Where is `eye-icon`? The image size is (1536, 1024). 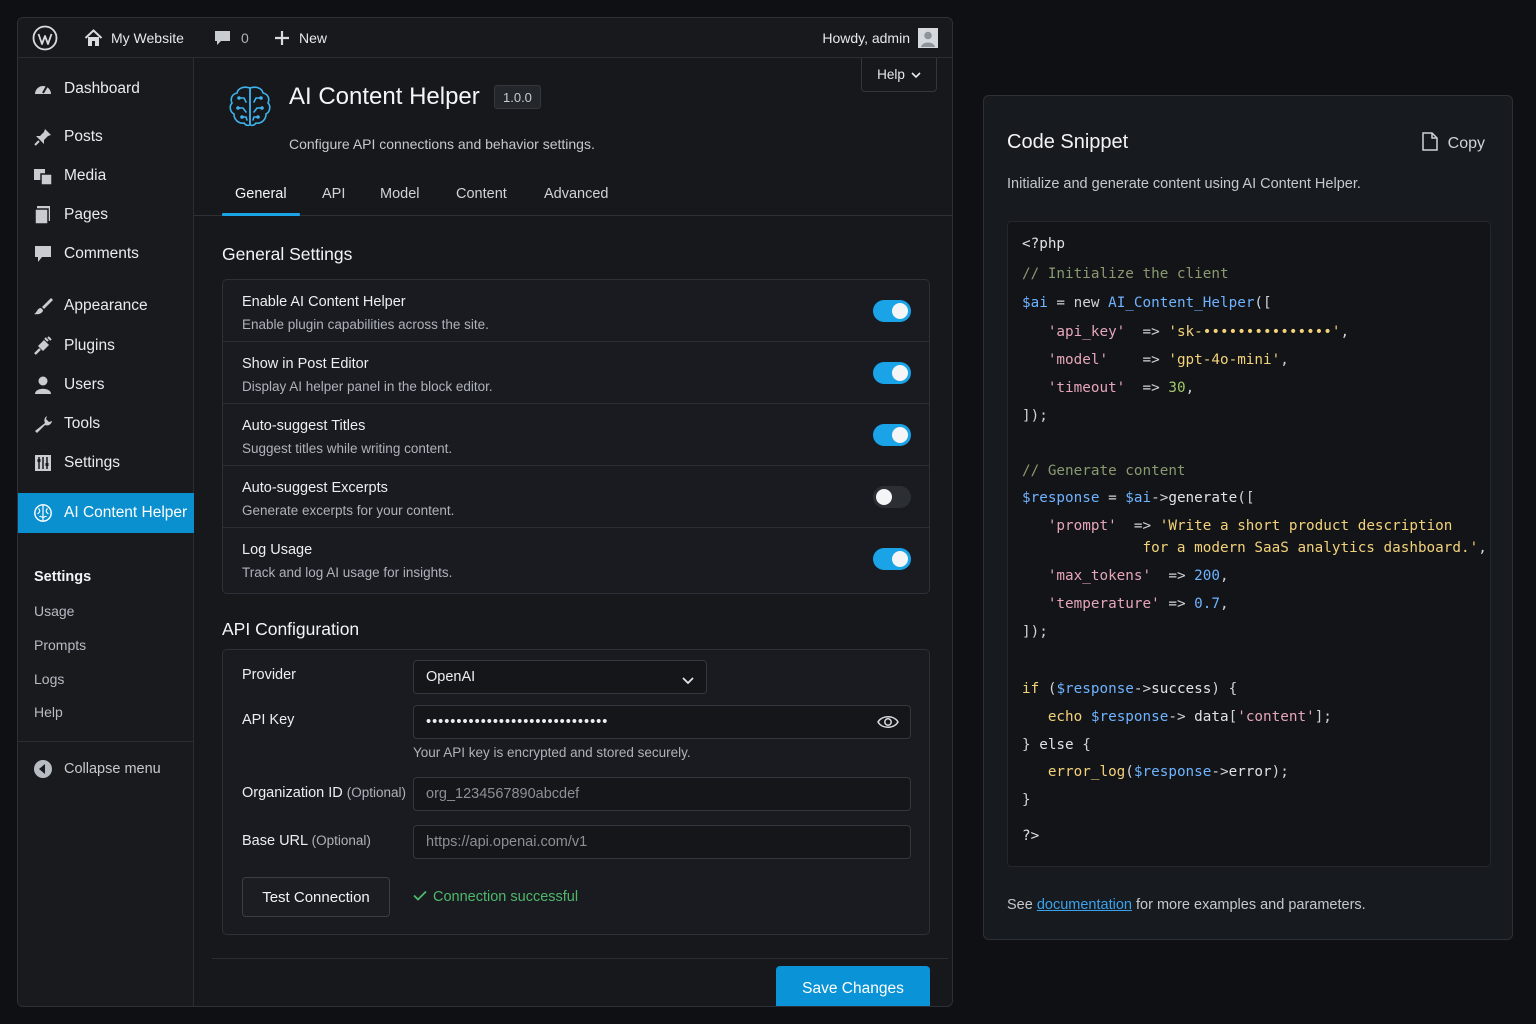 eye-icon is located at coordinates (888, 724).